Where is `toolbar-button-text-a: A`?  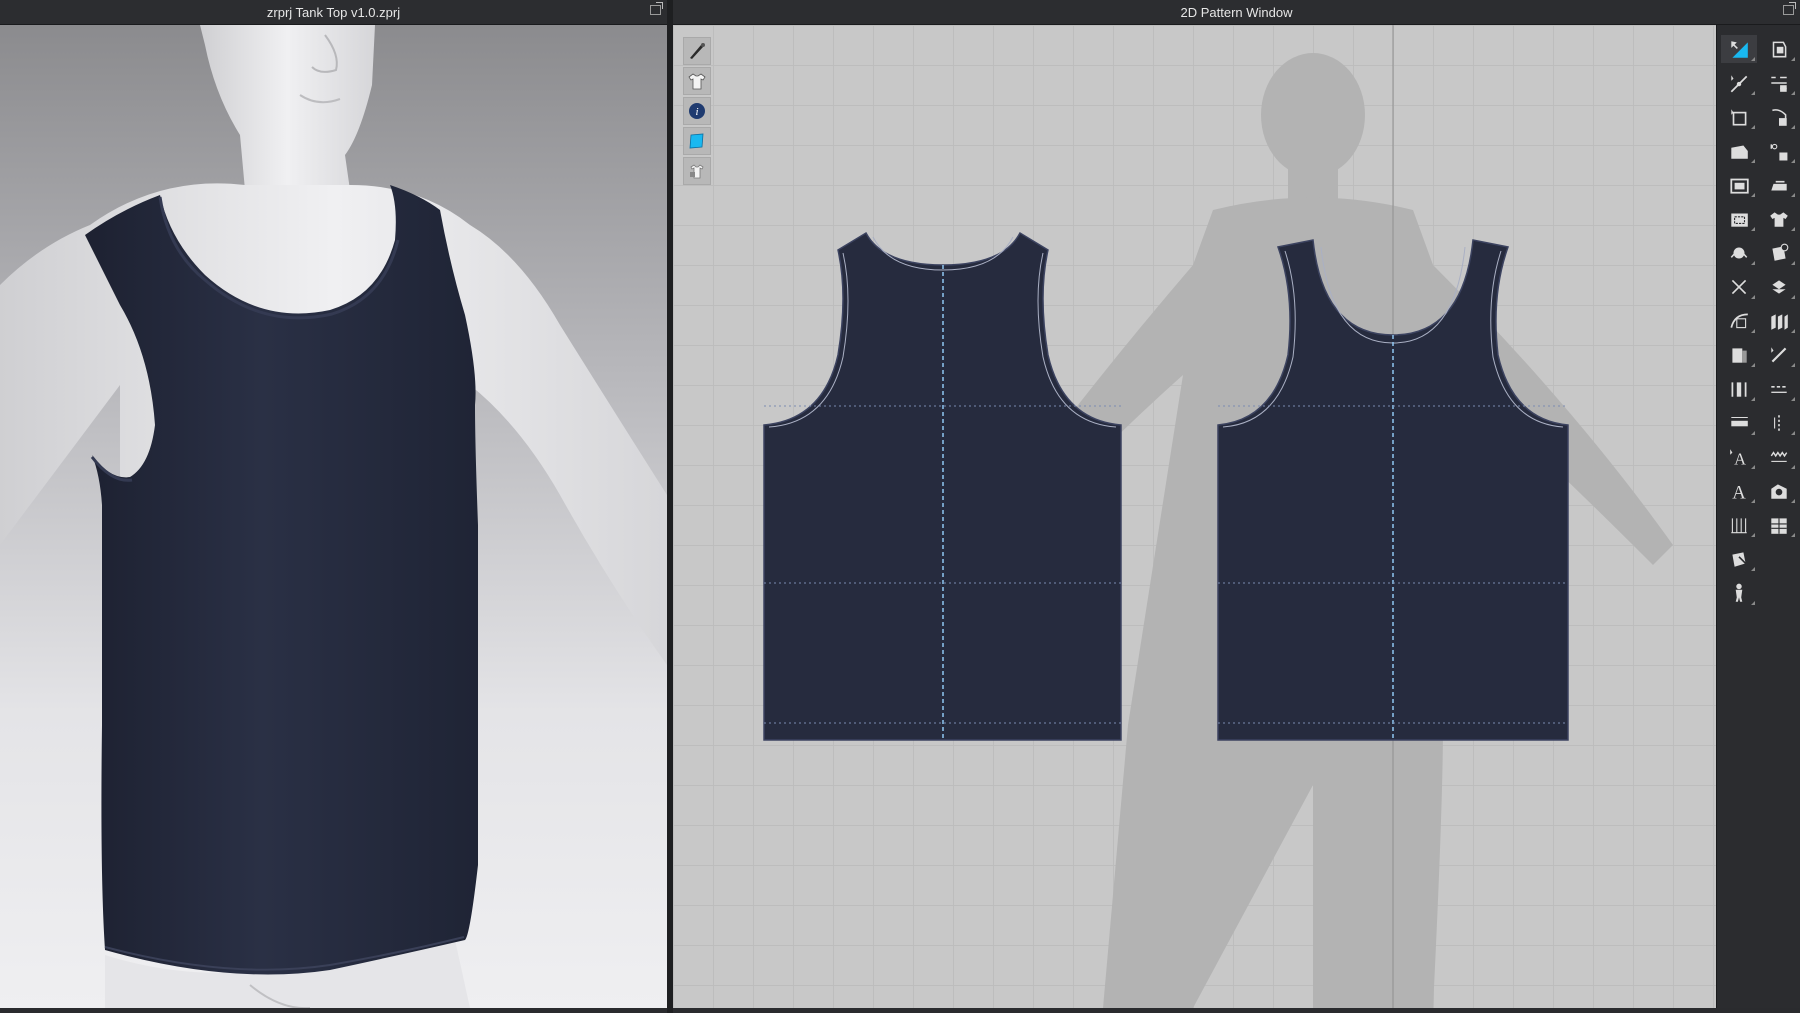
toolbar-button-text-a: A is located at coordinates (1739, 457).